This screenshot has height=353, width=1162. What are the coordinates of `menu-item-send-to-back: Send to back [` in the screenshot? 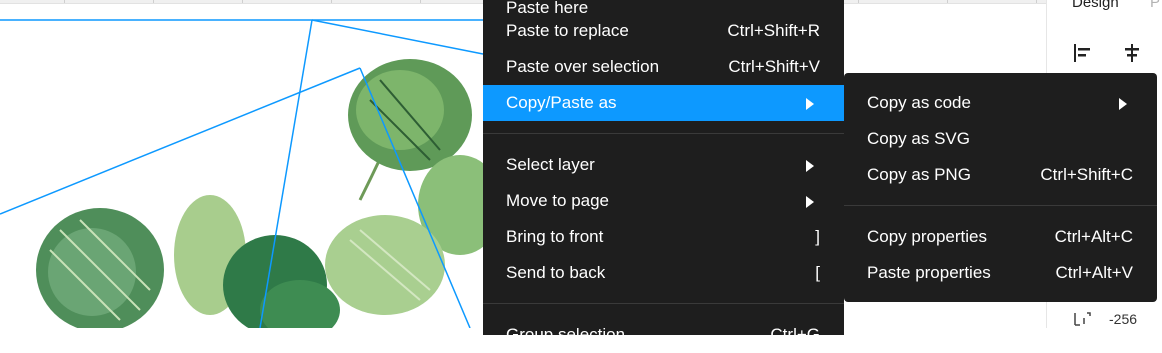 It's located at (663, 273).